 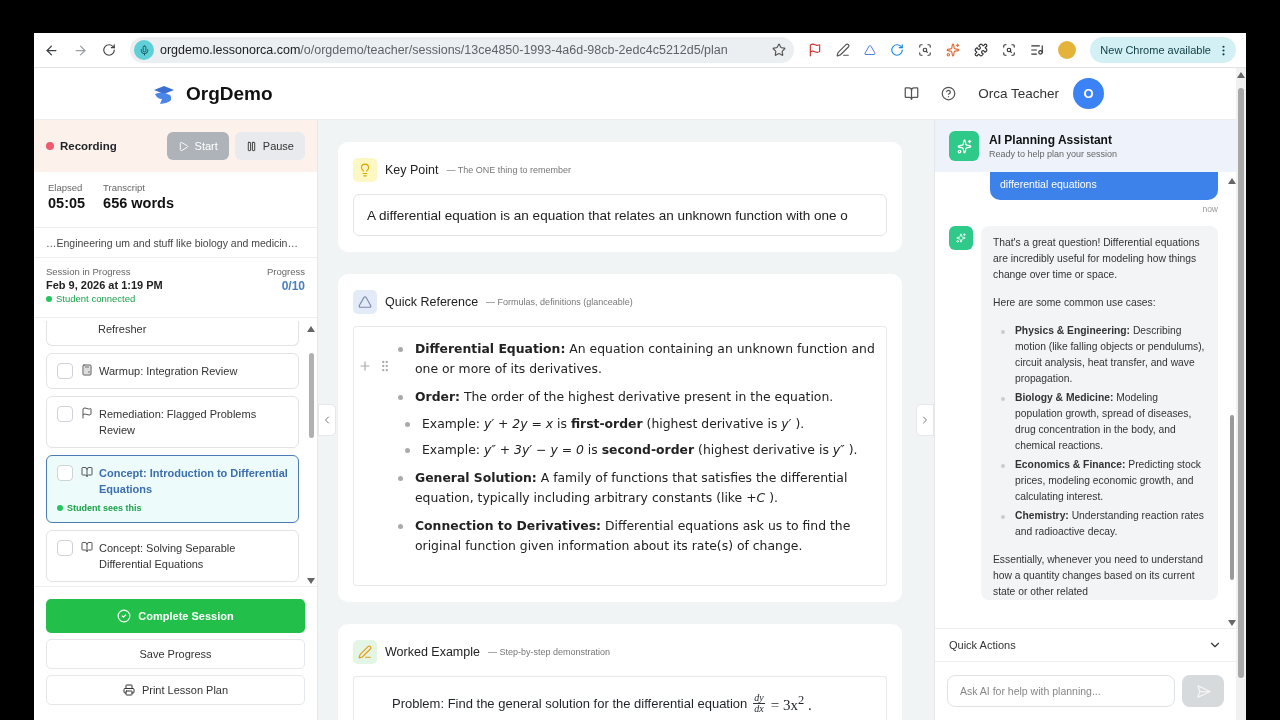 What do you see at coordinates (1085, 645) in the screenshot?
I see `quick-actions-toggle: Quick Actions` at bounding box center [1085, 645].